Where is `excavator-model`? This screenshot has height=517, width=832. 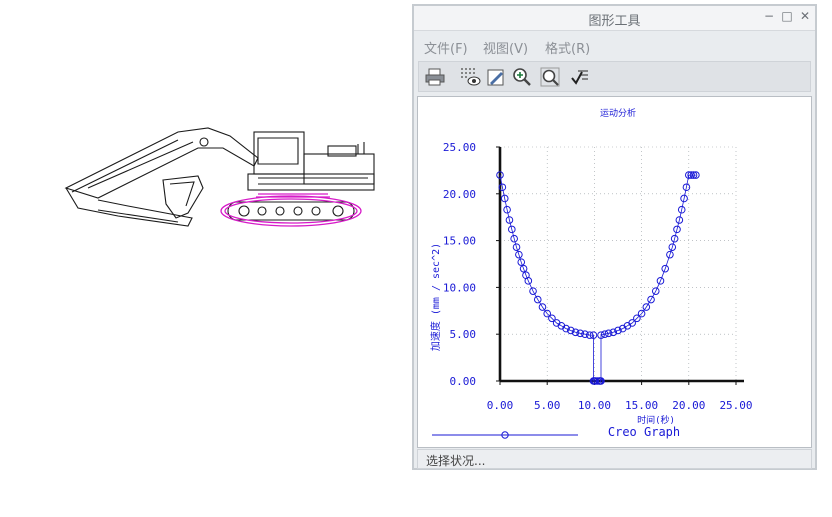 excavator-model is located at coordinates (219, 177).